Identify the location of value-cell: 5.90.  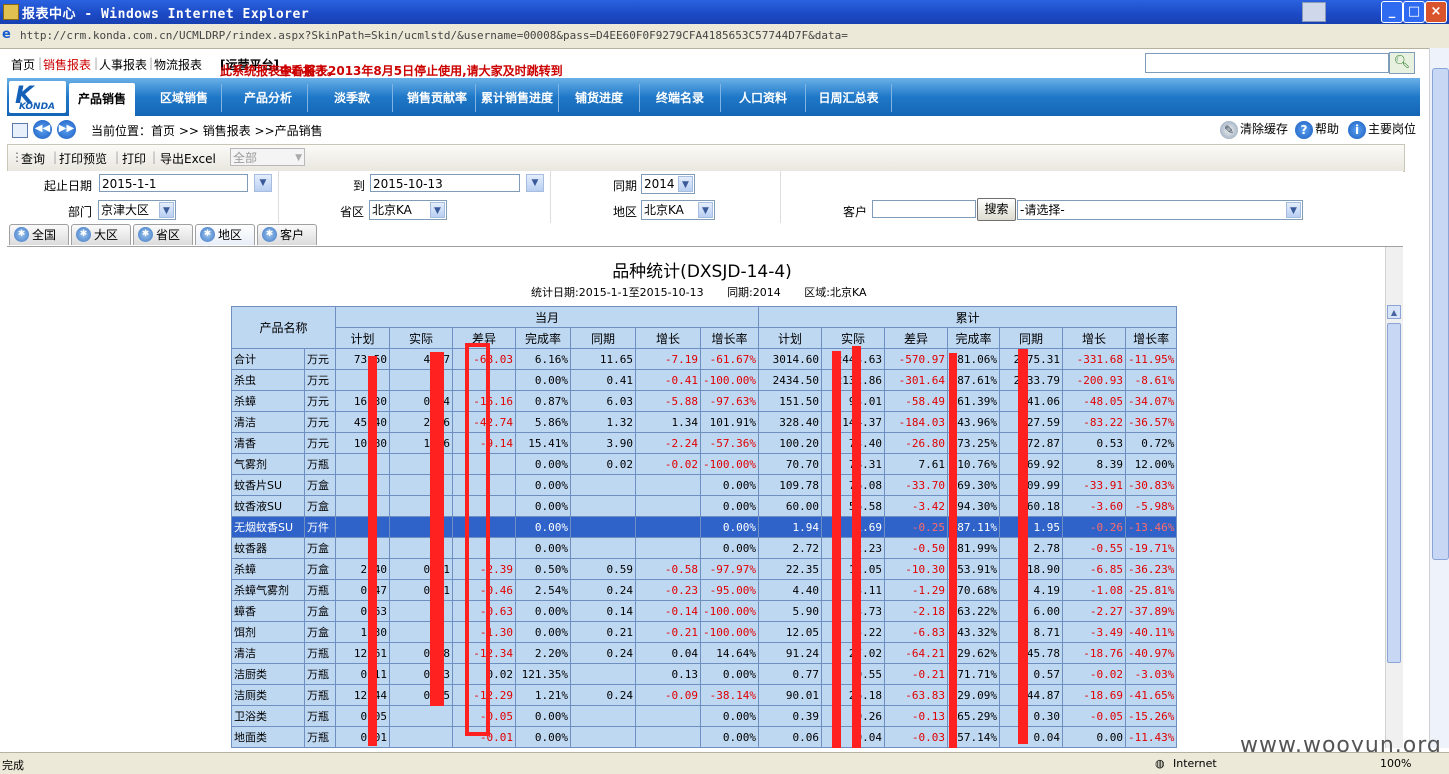
(790, 611).